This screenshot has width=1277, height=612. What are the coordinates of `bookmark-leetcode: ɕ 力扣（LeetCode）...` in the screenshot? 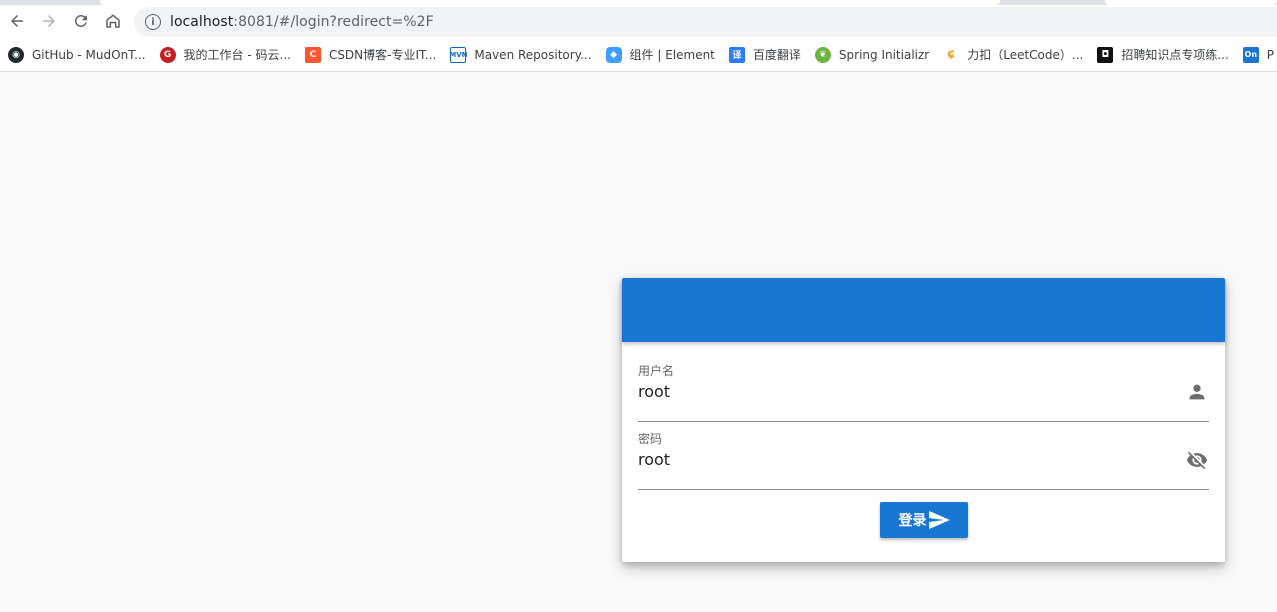 It's located at (1012, 55).